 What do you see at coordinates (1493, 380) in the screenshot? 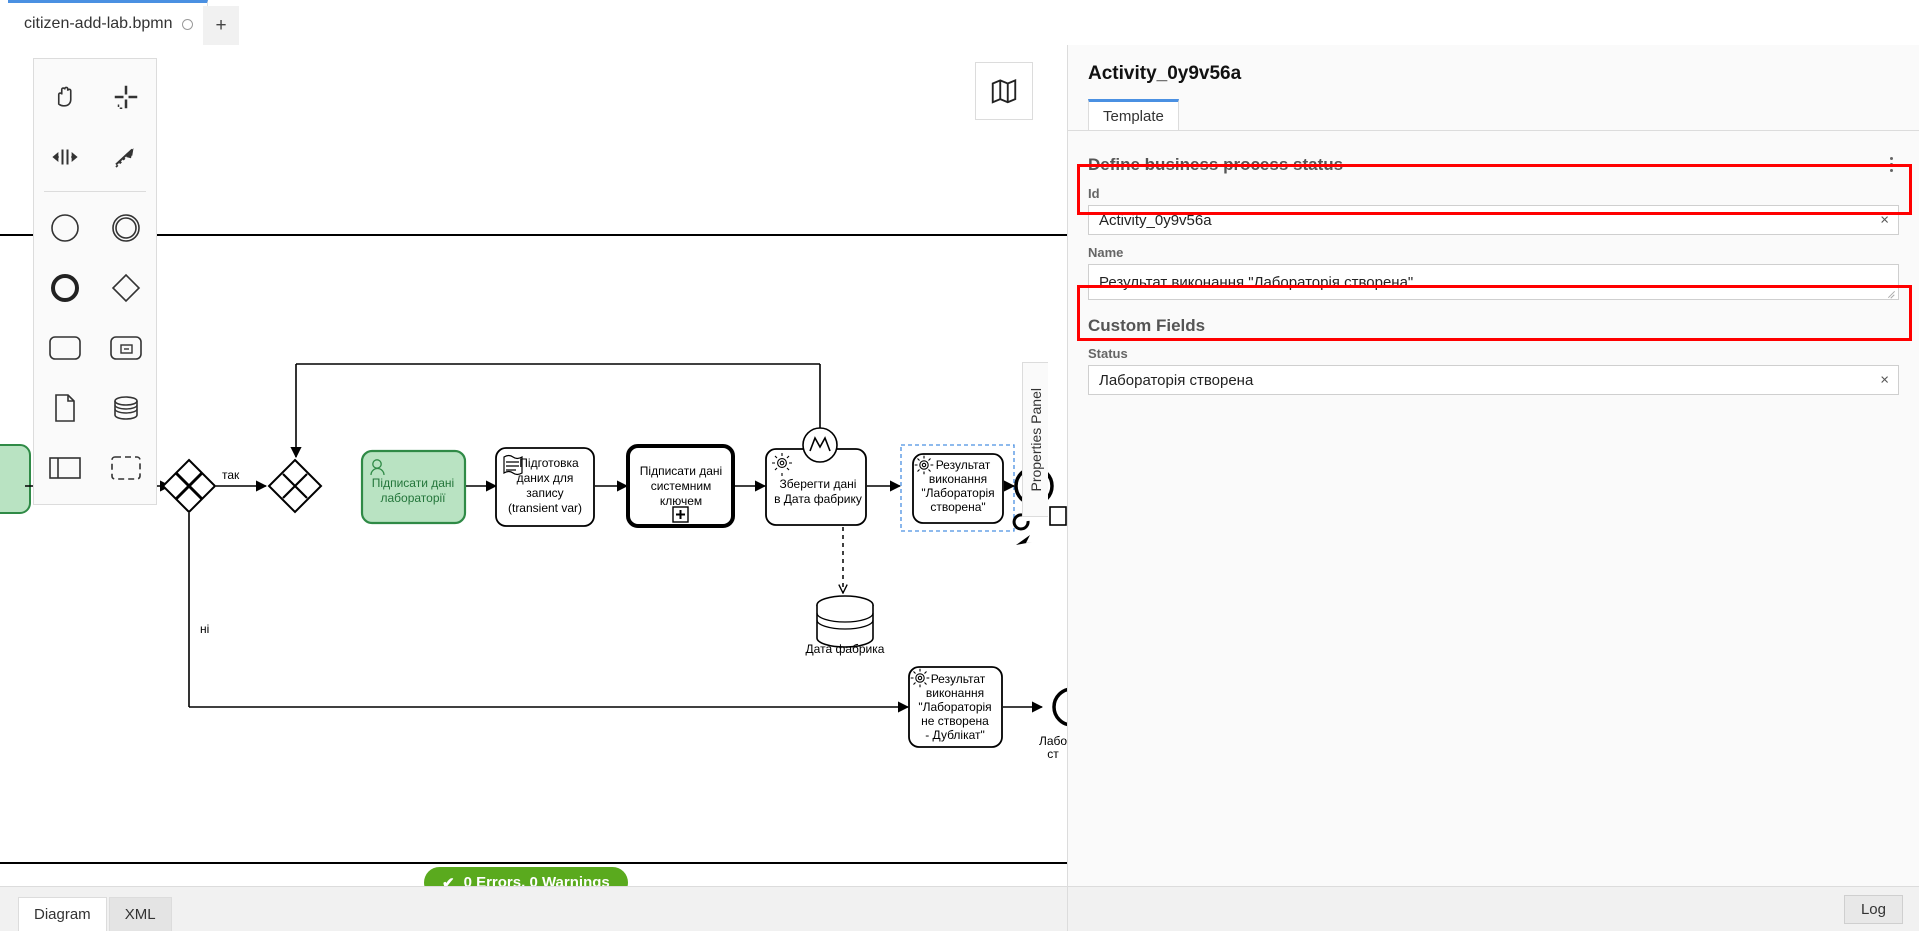
I see `status-input: Лабораторія створена ×` at bounding box center [1493, 380].